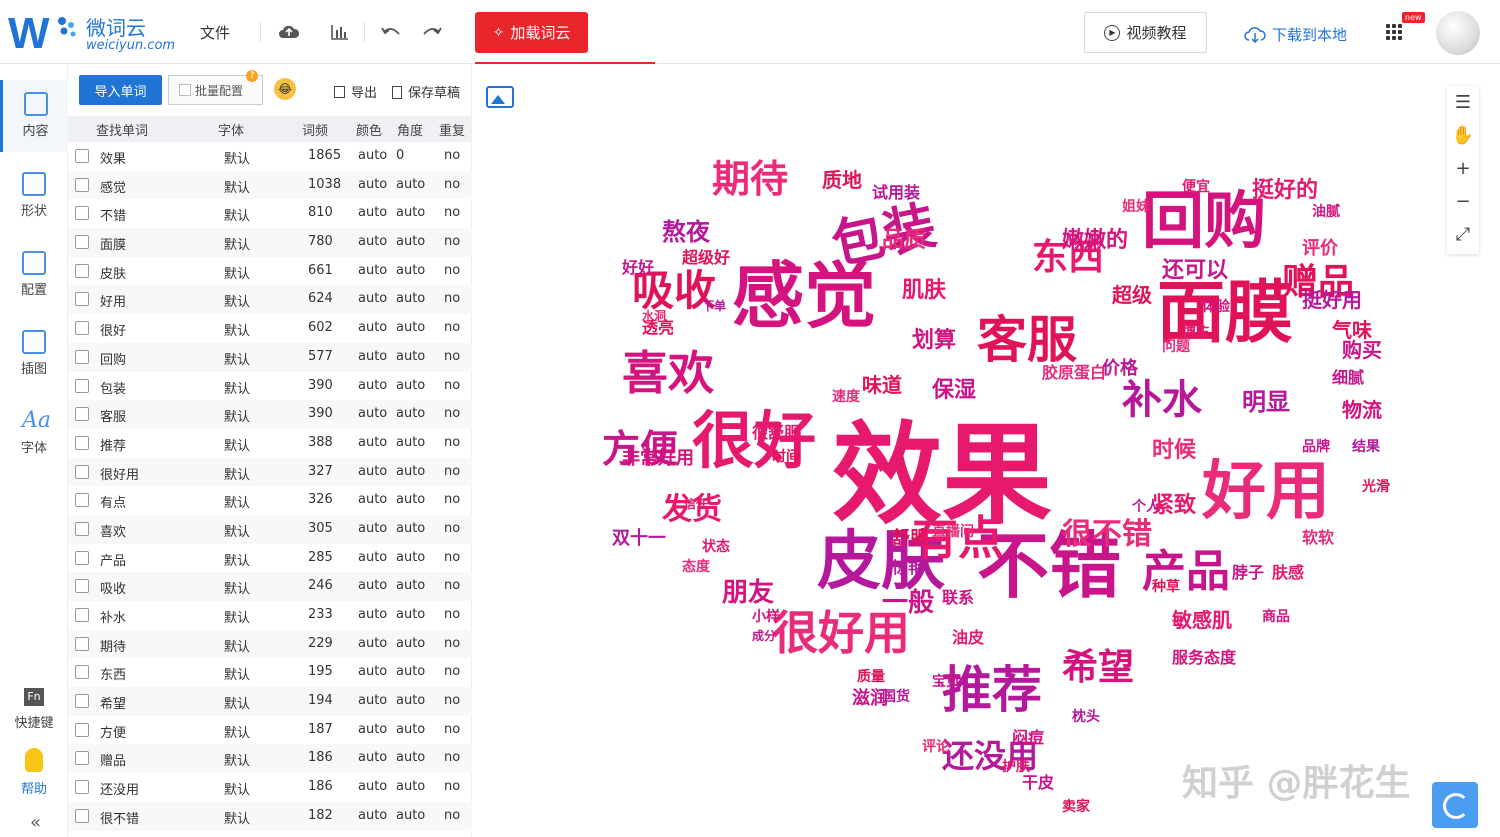 This screenshot has width=1500, height=837. Describe the element at coordinates (1174, 451) in the screenshot. I see `cloud-word: 时候` at that location.